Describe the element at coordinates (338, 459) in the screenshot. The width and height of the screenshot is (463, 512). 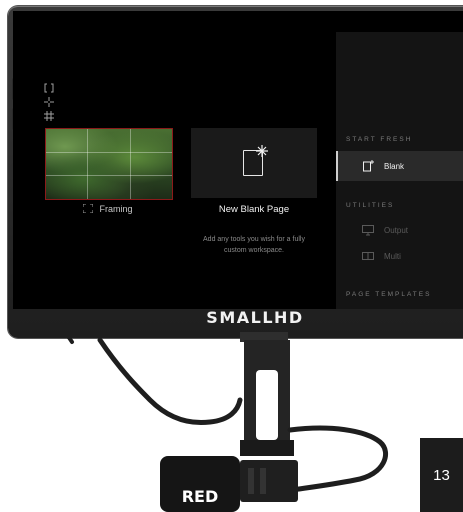
I see `cable-right` at that location.